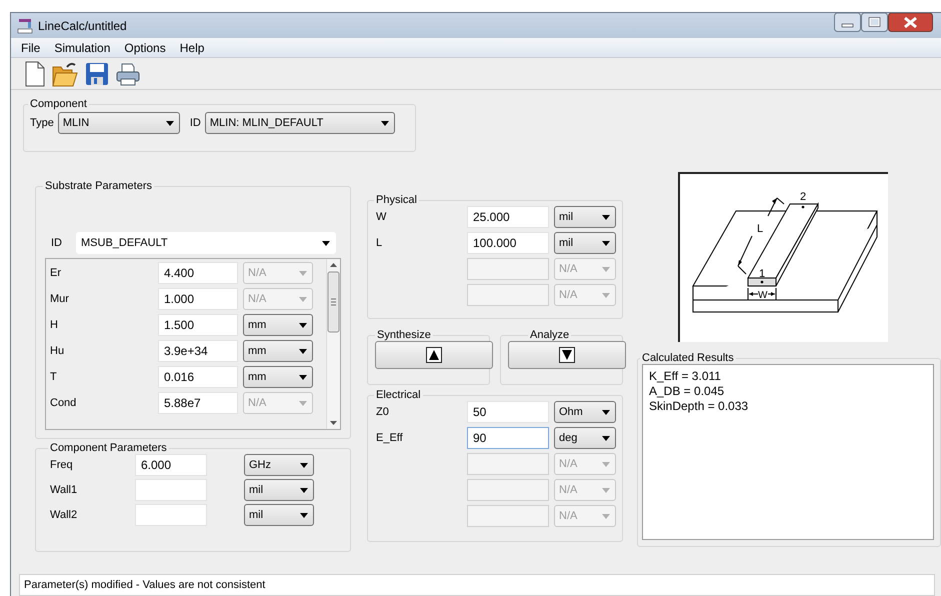  I want to click on menu-item: Simulation, so click(82, 47).